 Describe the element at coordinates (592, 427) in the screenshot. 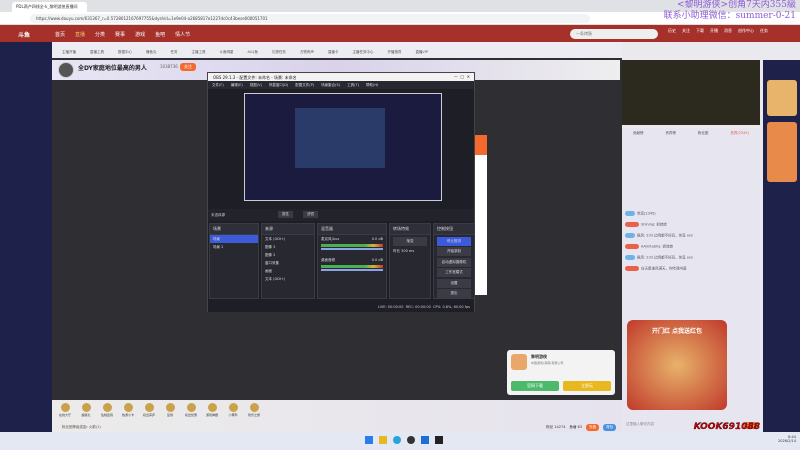

I see `recharge-button: 充值` at that location.